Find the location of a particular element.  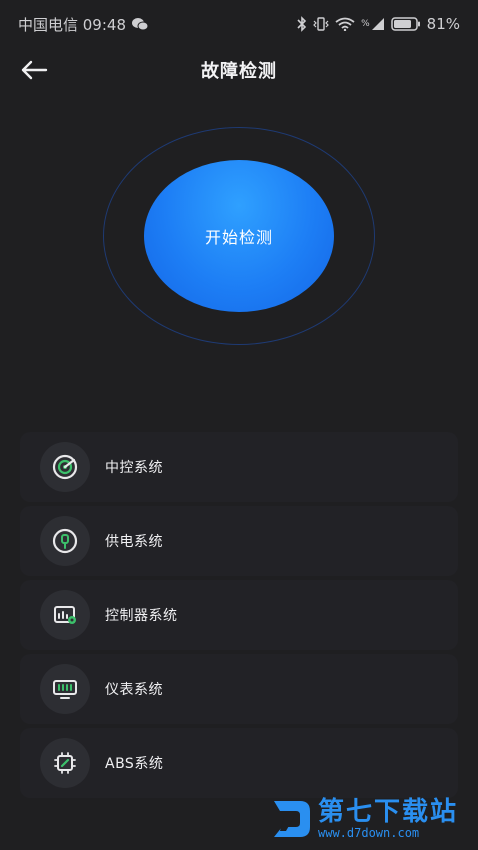

system-item-label: 供电系统 is located at coordinates (134, 542).